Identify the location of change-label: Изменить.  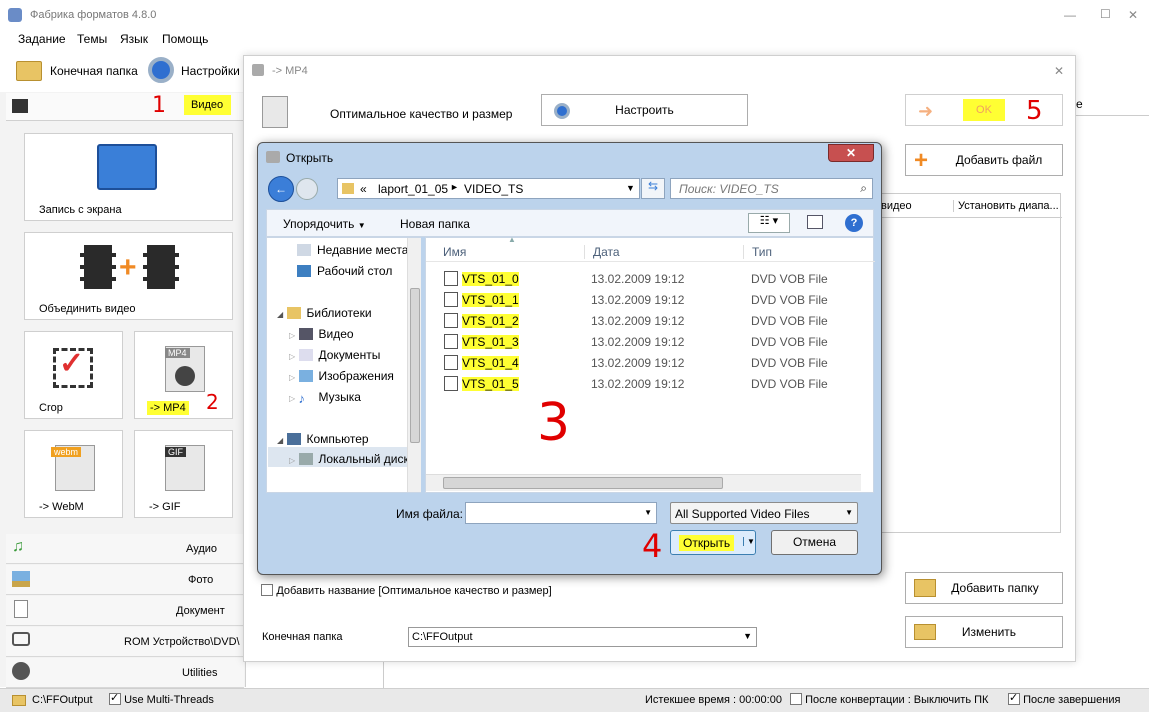
(989, 632).